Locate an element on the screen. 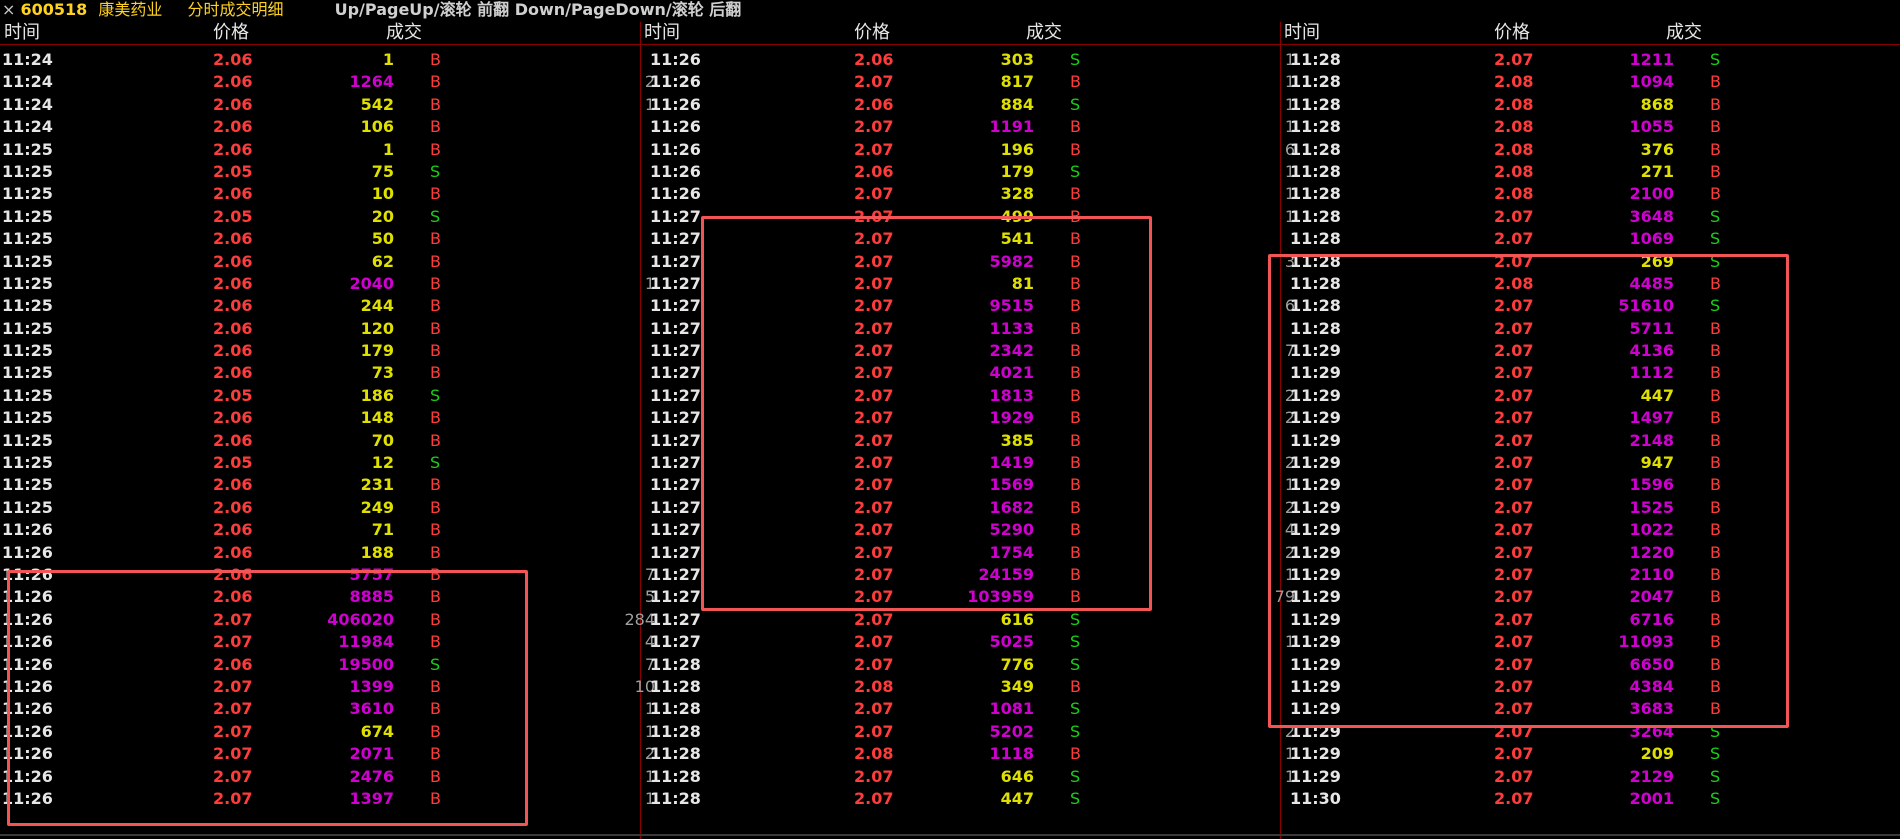 The image size is (1900, 839). header-time: 时间 is located at coordinates (662, 32).